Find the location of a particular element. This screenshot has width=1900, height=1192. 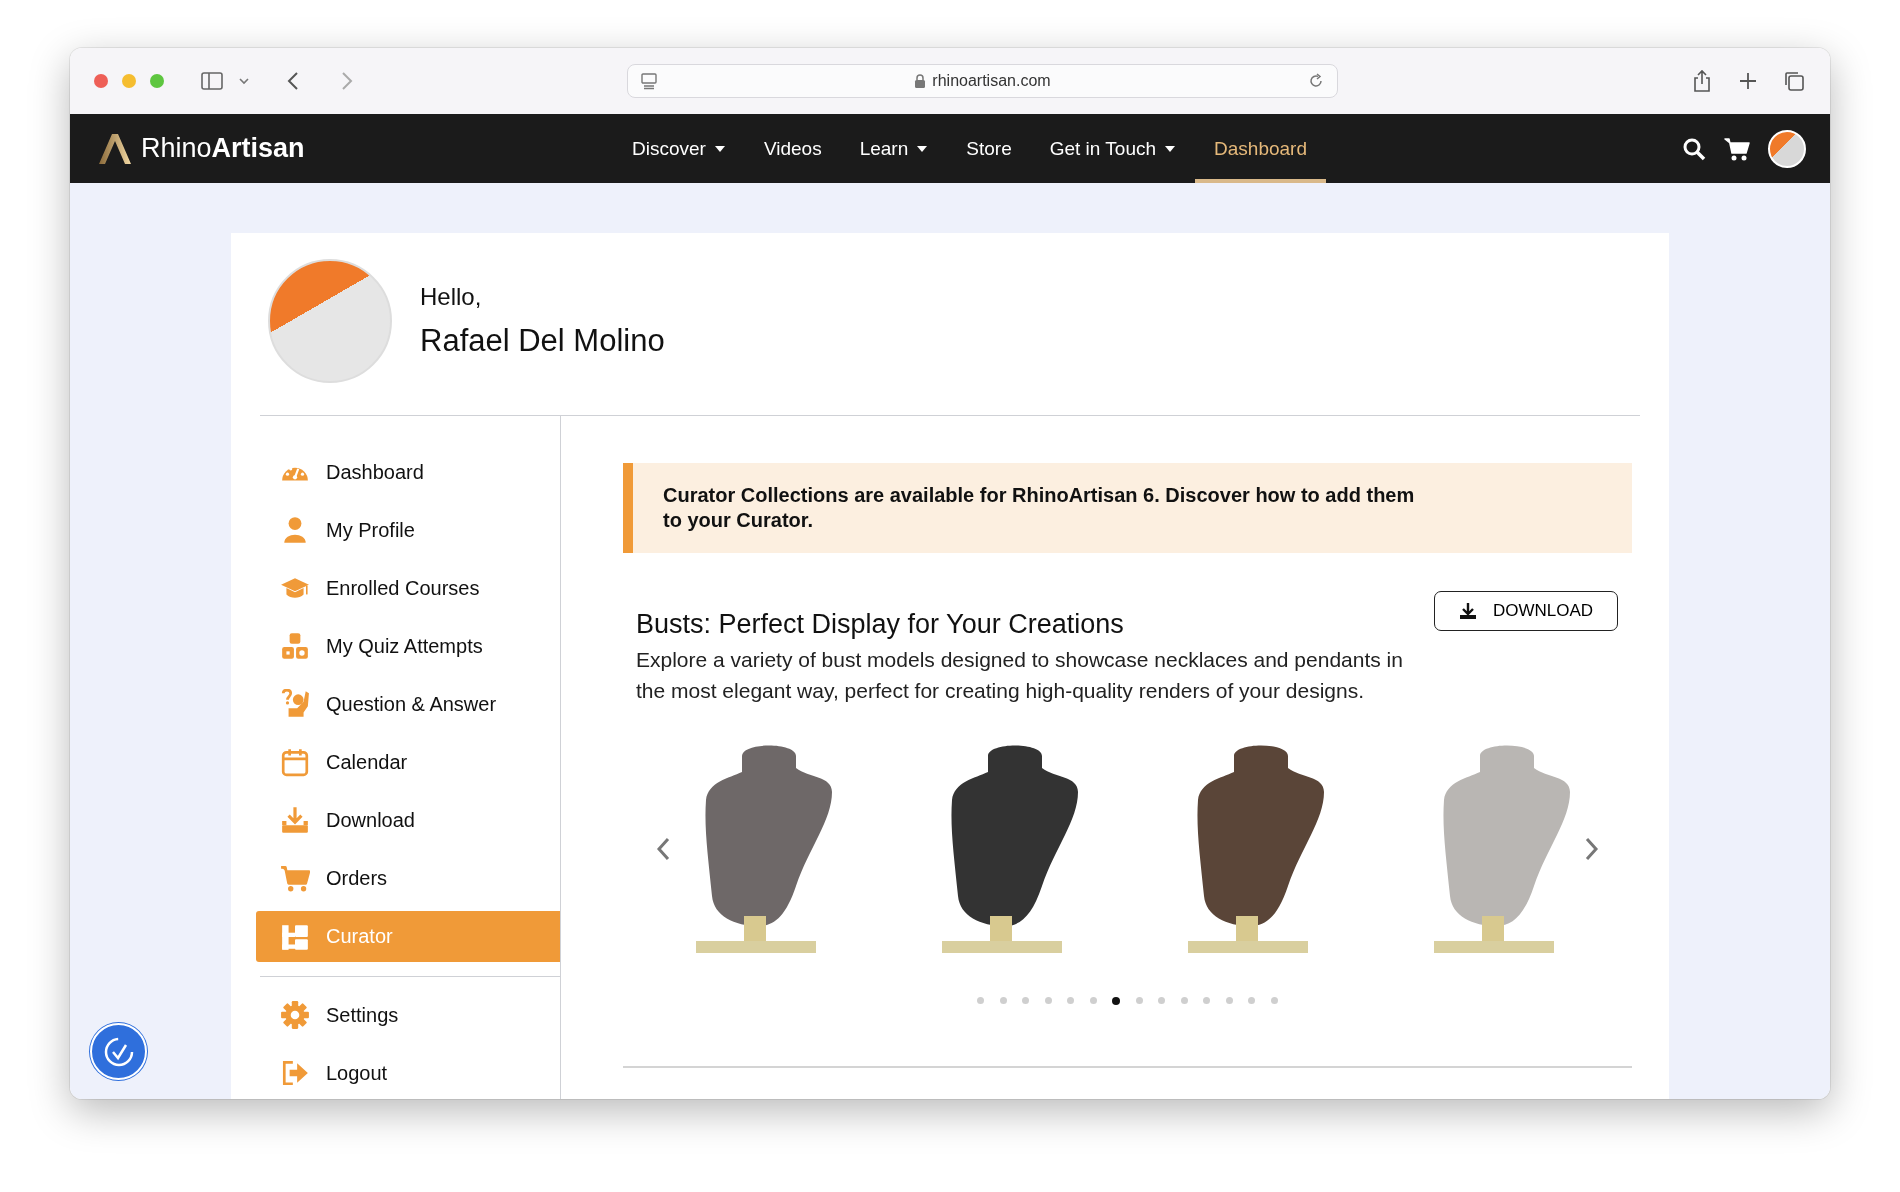

accessibility-button is located at coordinates (118, 1051).